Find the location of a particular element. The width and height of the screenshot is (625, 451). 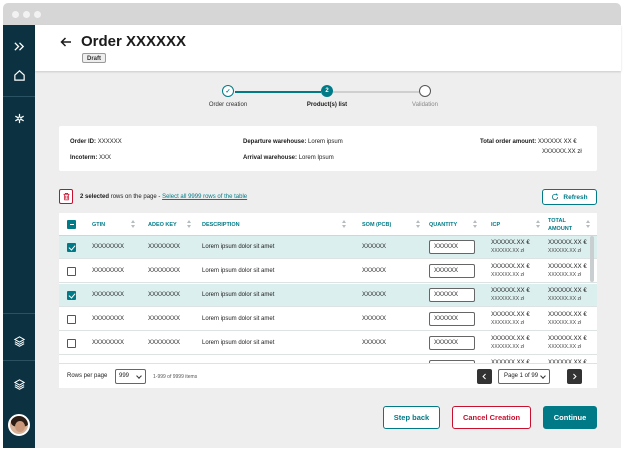

column-header-gtin: GTIN is located at coordinates (98, 224).